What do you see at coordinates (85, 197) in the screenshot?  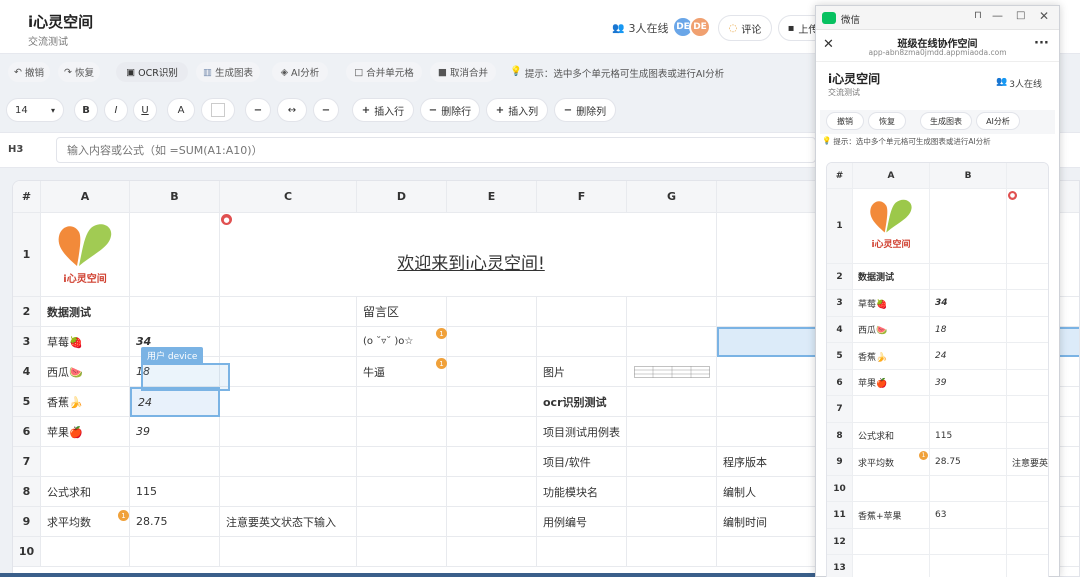 I see `column-header-a: A` at bounding box center [85, 197].